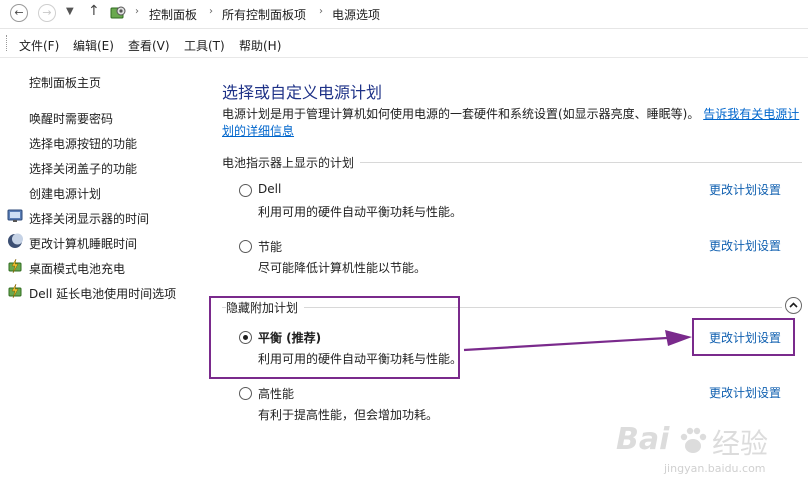 The height and width of the screenshot is (491, 808). I want to click on sidebar-item-lid-close: 选择关闭盖子的功能, so click(83, 168).